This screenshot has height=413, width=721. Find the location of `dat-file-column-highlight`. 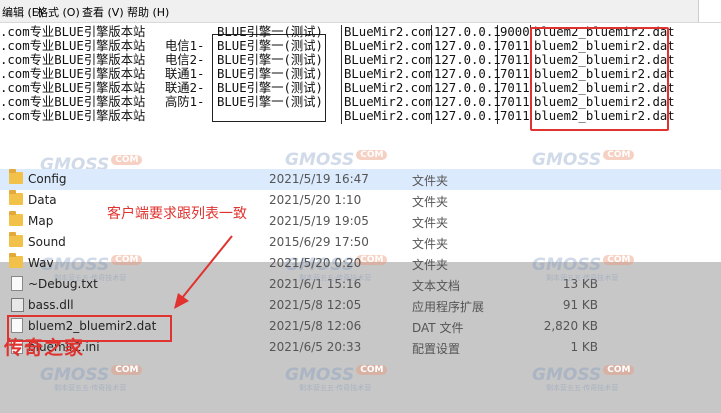

dat-file-column-highlight is located at coordinates (599, 79).